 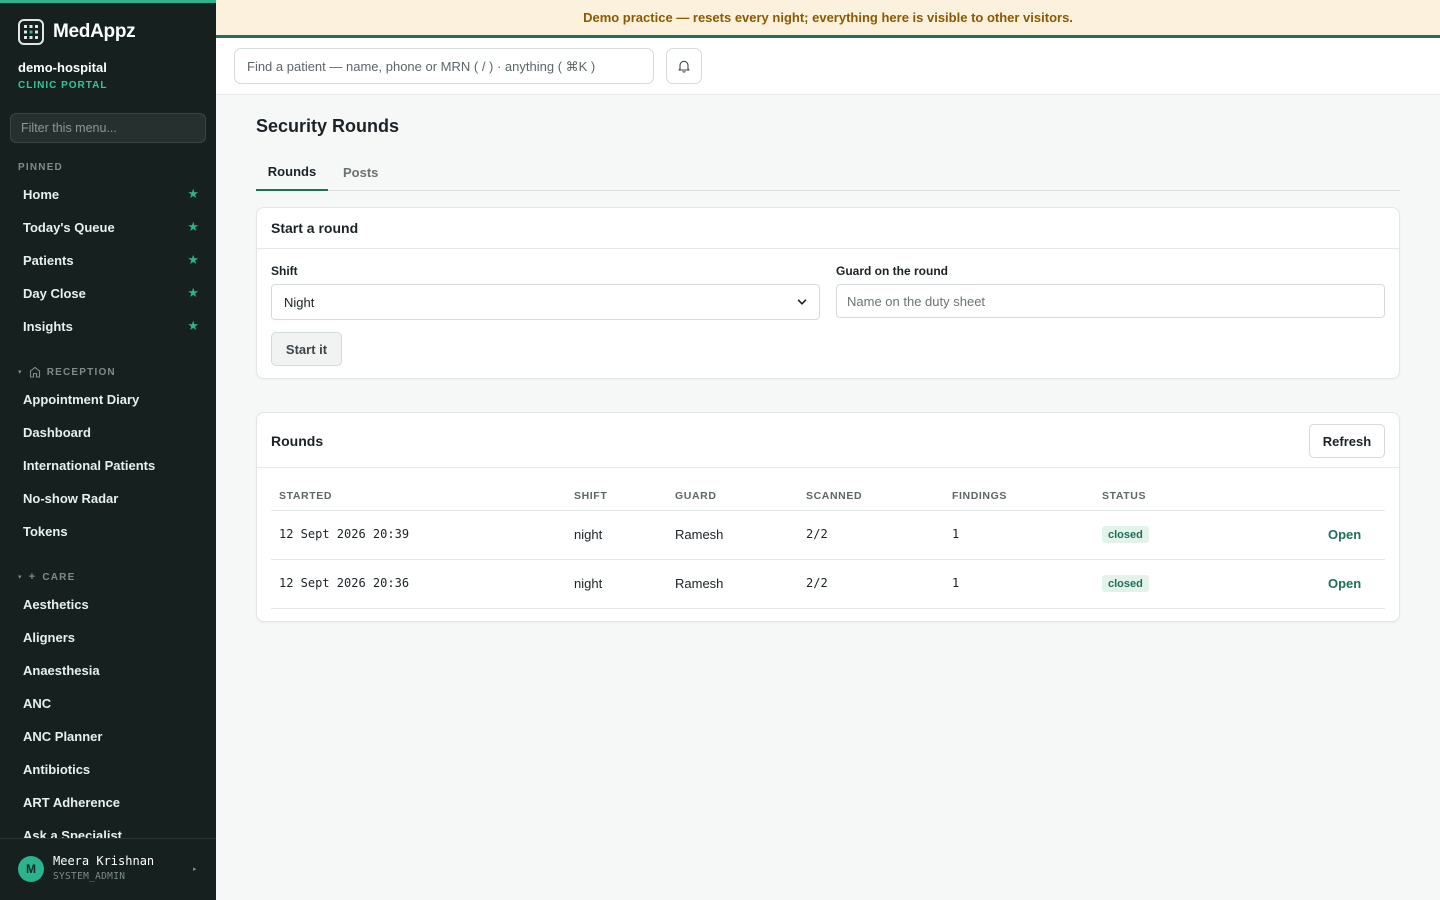 I want to click on tab-posts: Posts, so click(x=360, y=172).